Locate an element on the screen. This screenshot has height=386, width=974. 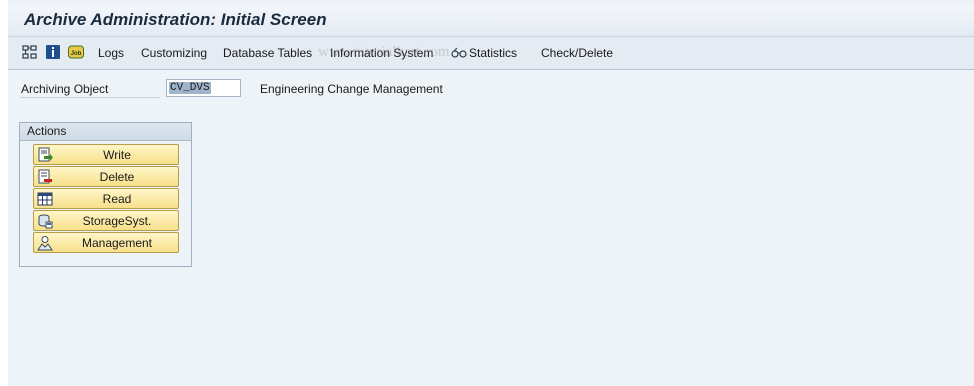
archiving-object-description: Engineering Change Management is located at coordinates (351, 89).